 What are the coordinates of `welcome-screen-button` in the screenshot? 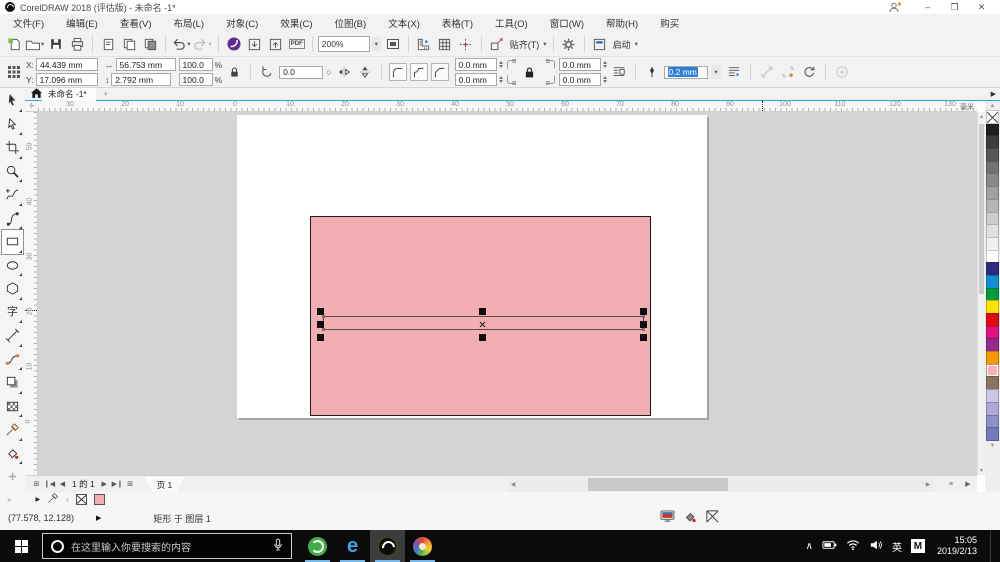 It's located at (234, 44).